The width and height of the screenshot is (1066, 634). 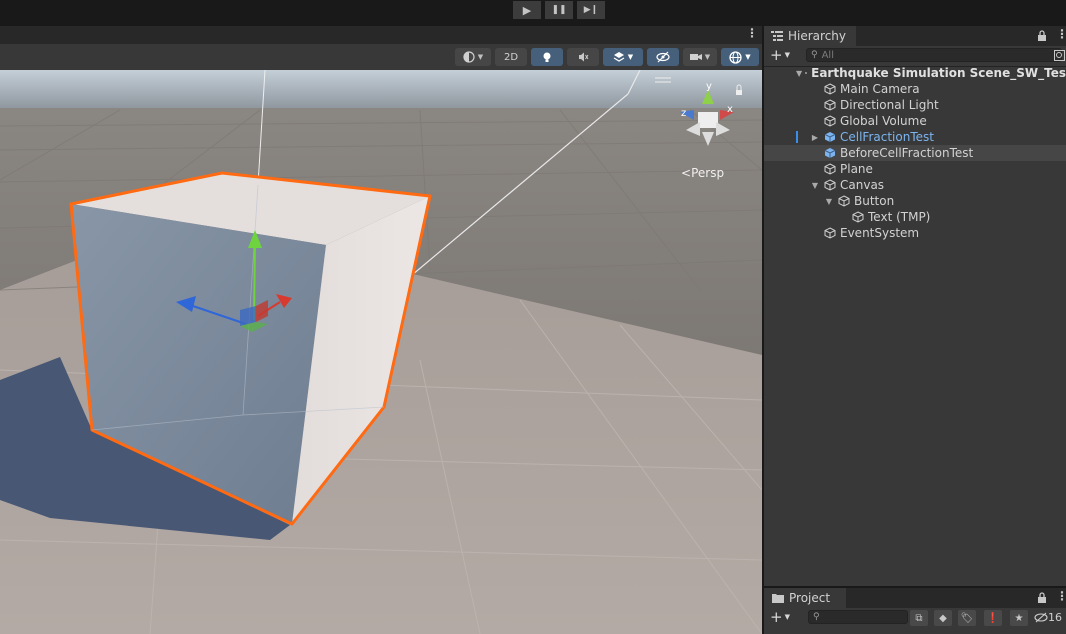 I want to click on top-toolbar: ▶ ❚❚ ▶❙, so click(x=533, y=12).